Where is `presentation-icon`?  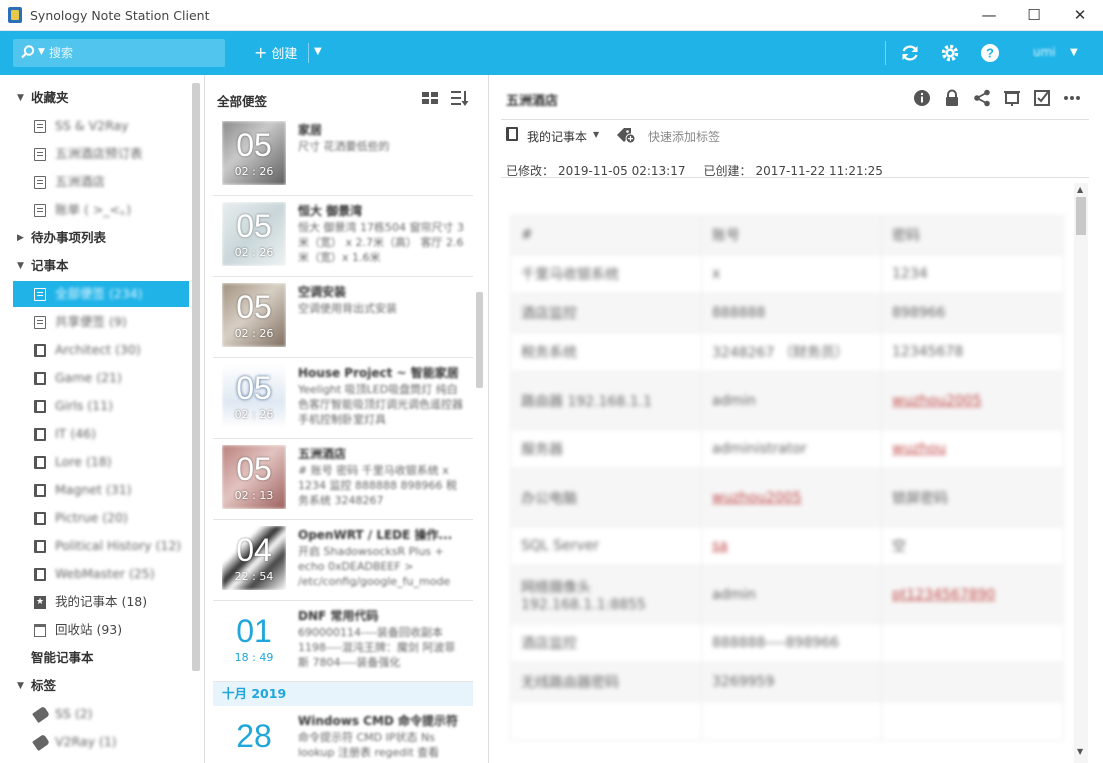
presentation-icon is located at coordinates (1012, 98).